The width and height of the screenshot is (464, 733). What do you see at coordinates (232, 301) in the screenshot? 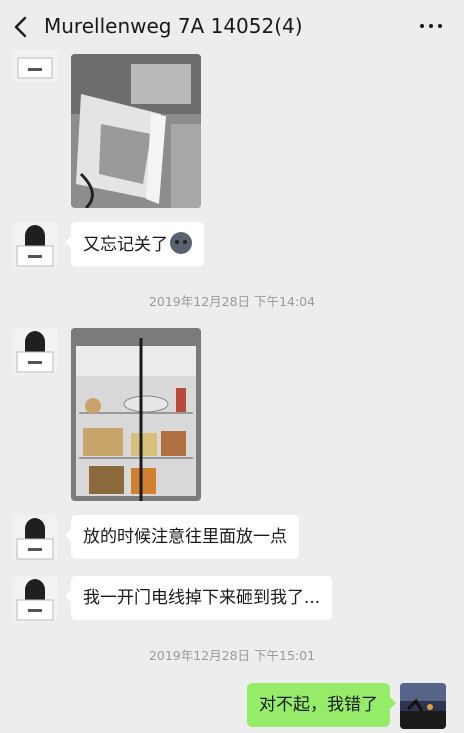
I see `timestamp: 2019年12月28日 下午14:04` at bounding box center [232, 301].